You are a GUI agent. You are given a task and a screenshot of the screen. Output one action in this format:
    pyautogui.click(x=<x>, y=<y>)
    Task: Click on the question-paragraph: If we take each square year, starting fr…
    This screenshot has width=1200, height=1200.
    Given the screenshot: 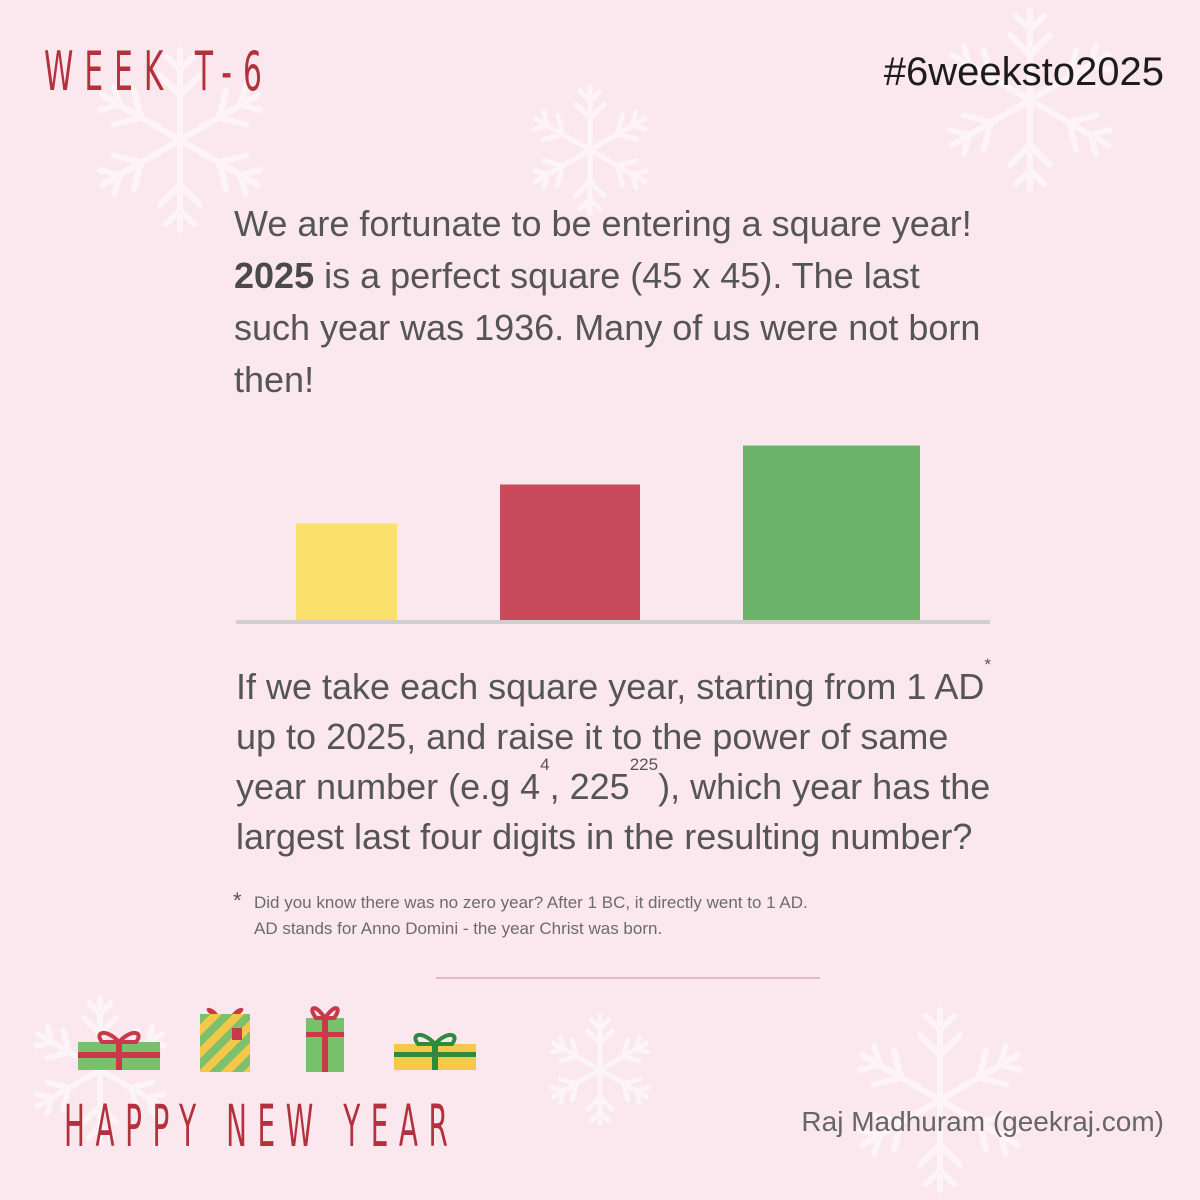 What is the action you would take?
    pyautogui.click(x=636, y=759)
    